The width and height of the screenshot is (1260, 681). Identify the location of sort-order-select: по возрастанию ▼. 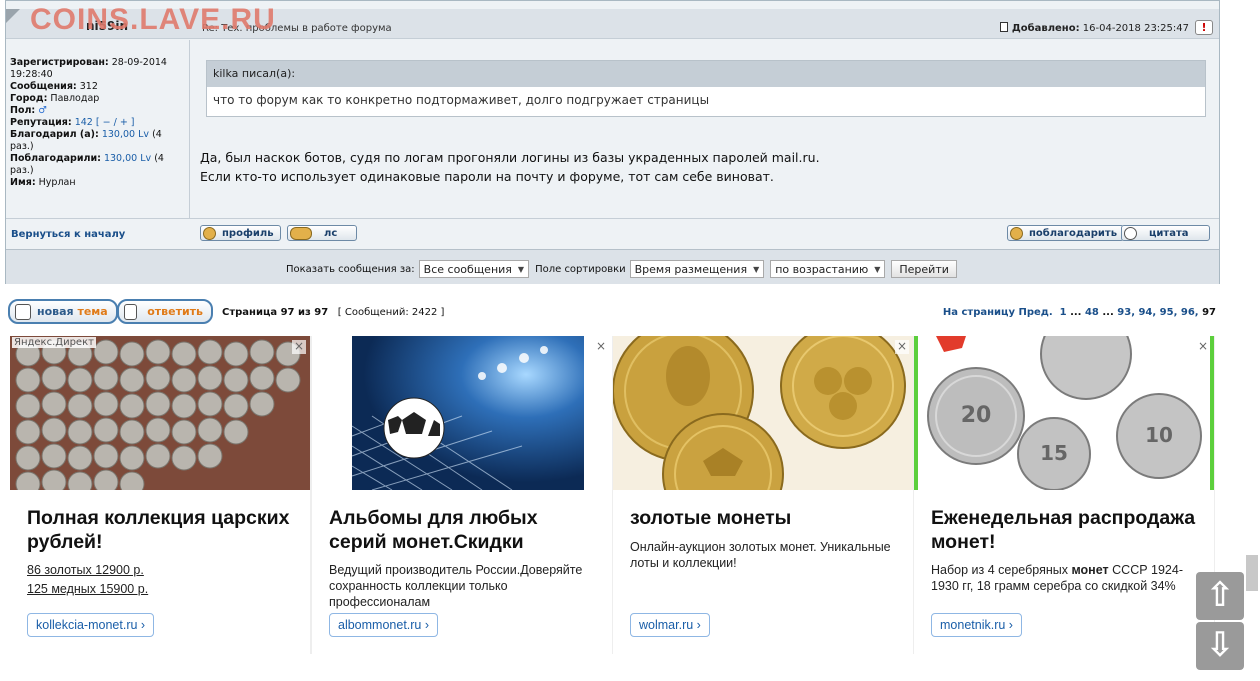
(828, 269).